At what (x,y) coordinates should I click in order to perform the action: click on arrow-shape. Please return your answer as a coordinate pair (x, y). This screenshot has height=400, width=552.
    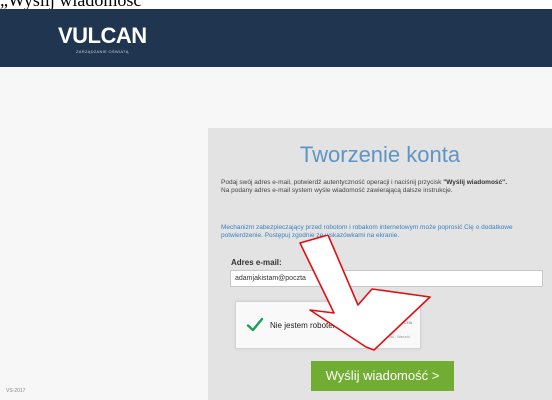
    Looking at the image, I should click on (365, 293).